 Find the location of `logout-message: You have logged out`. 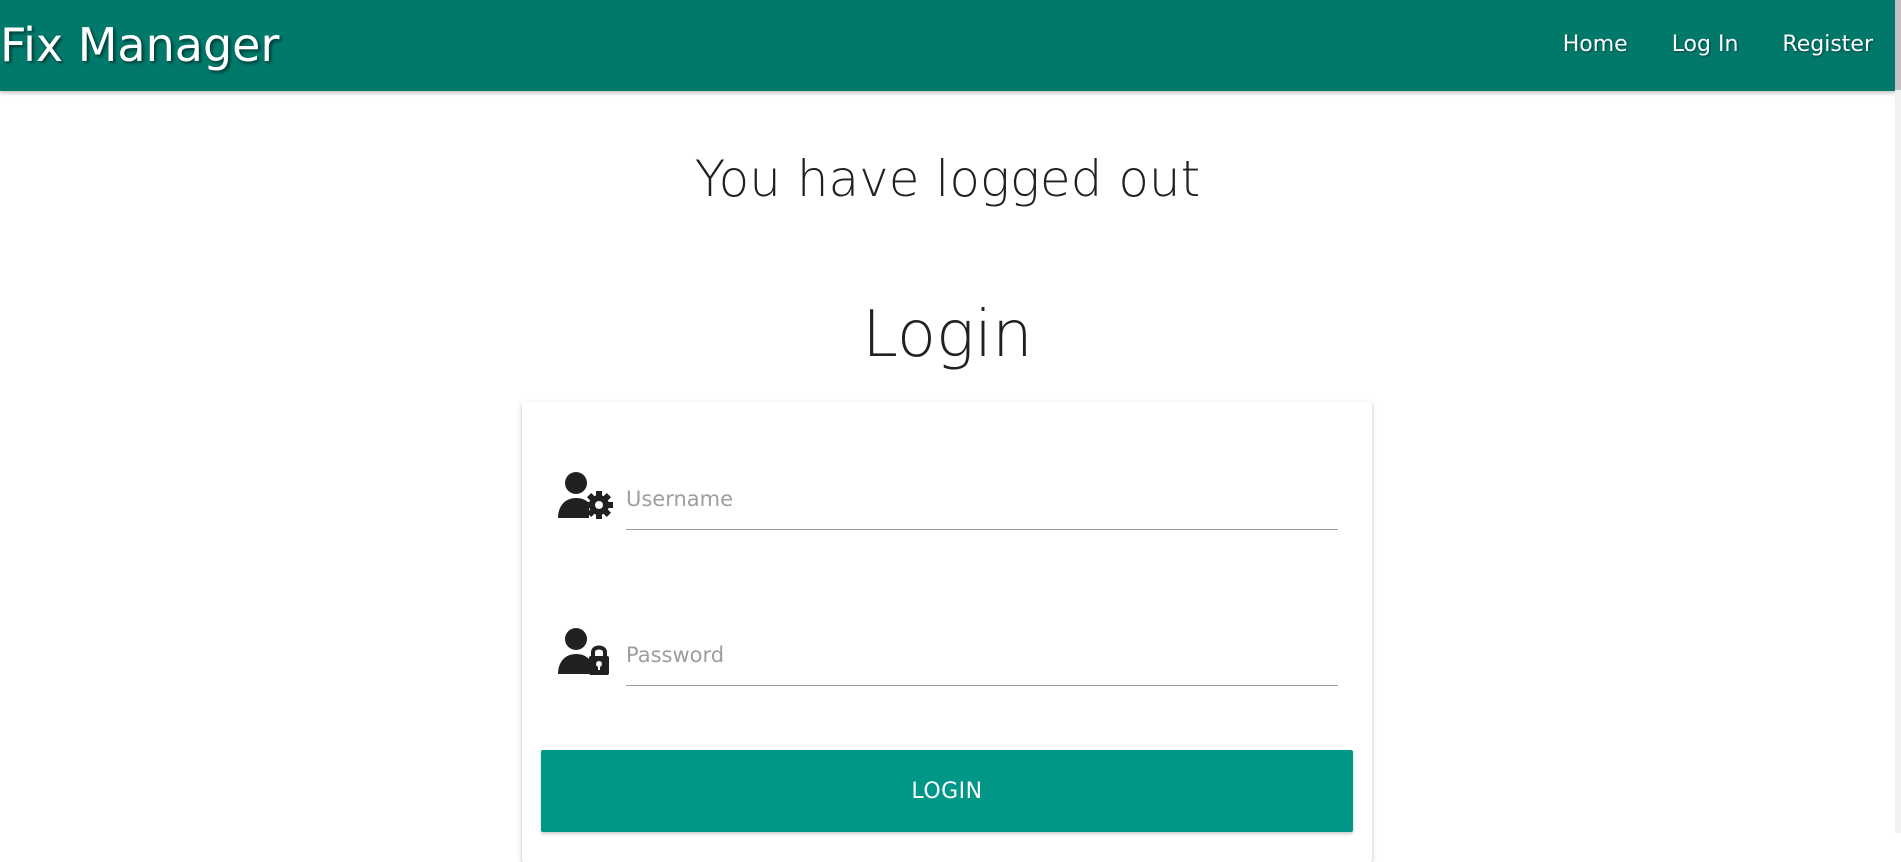

logout-message: You have logged out is located at coordinates (947, 179).